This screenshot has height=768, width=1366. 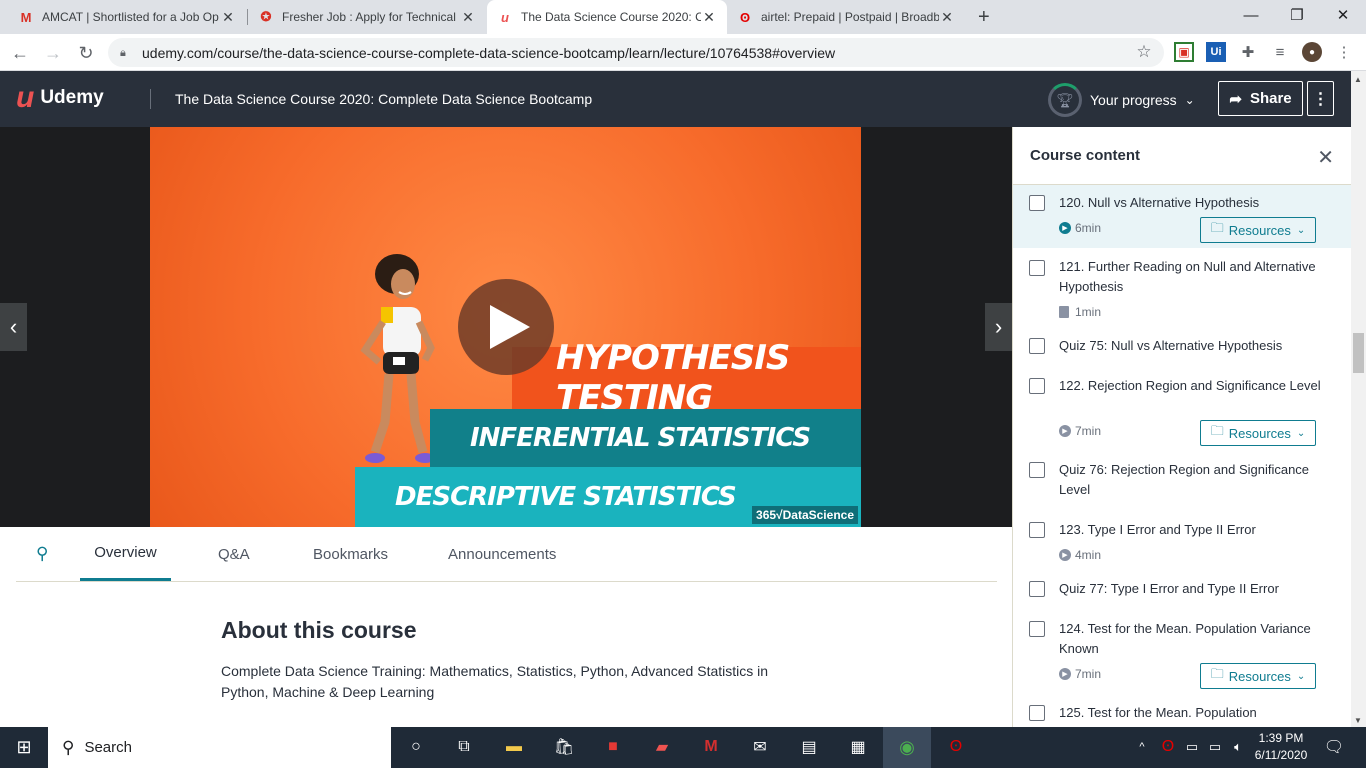 I want to click on airtel-app-icon: ʘ, so click(x=956, y=747).